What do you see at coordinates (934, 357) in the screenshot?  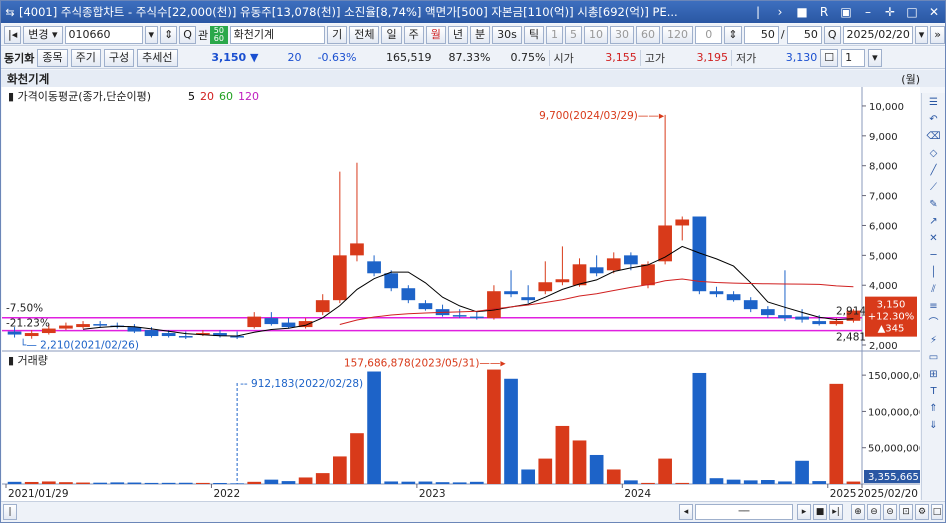 I see `box-tool-icon: ▭` at bounding box center [934, 357].